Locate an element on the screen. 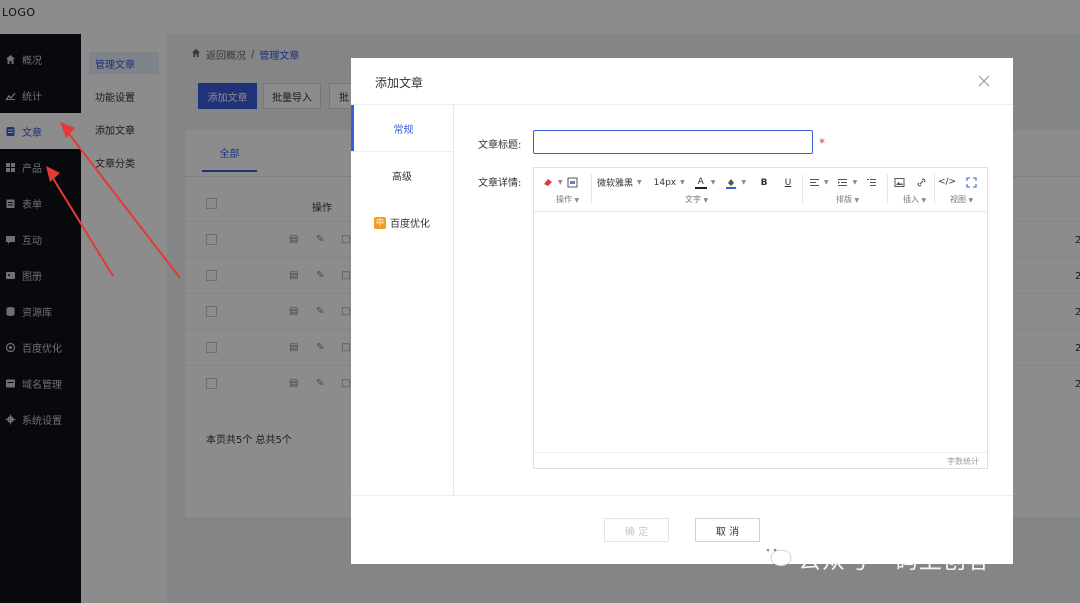 This screenshot has height=603, width=1080. toolbar-group-label: 视图 ▼ is located at coordinates (961, 199).